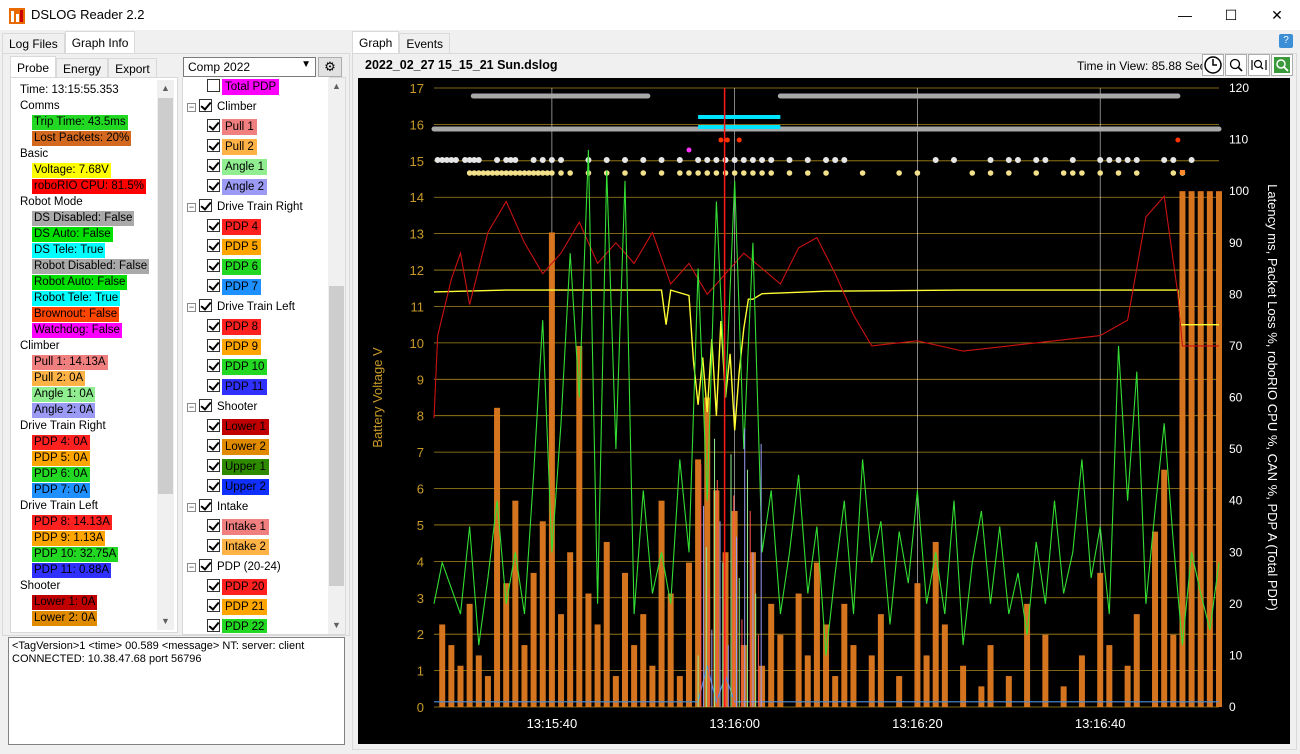 The image size is (1300, 754). Describe the element at coordinates (237, 367) in the screenshot. I see `tree-series-item: PDP 10` at that location.